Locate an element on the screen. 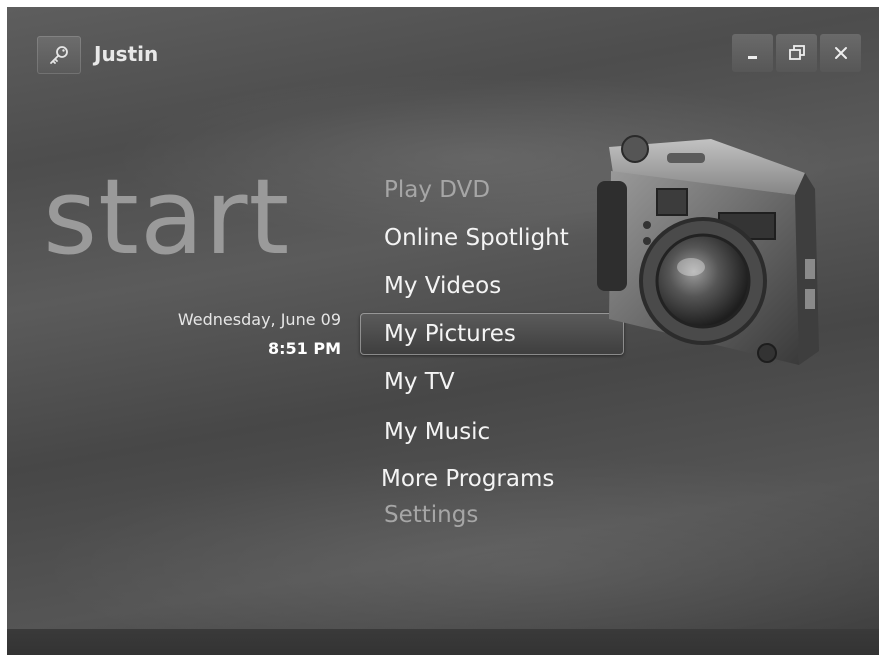 The width and height of the screenshot is (886, 662). minimize-icon is located at coordinates (752, 57).